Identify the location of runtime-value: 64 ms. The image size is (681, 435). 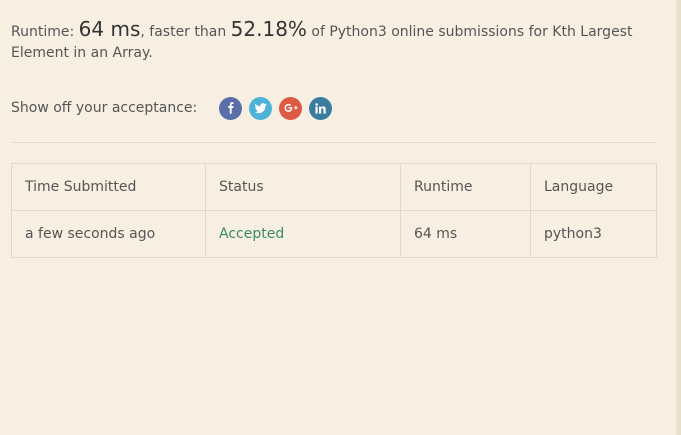
(109, 29).